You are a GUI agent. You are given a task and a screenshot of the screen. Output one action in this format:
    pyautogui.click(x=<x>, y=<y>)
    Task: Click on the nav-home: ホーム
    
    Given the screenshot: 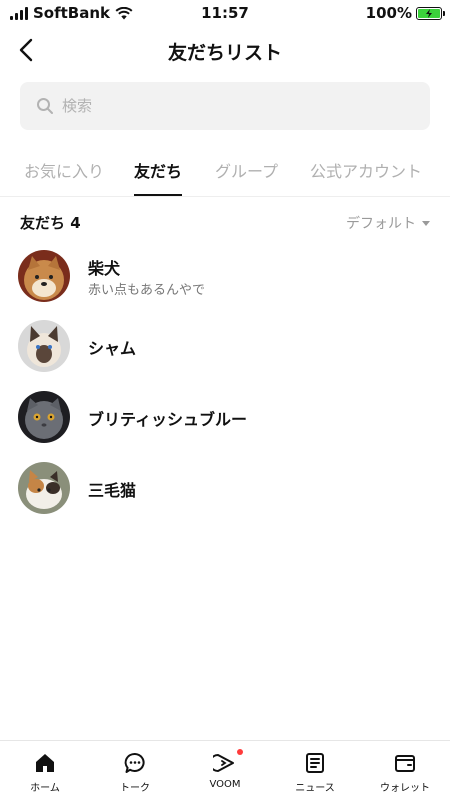 What is the action you would take?
    pyautogui.click(x=45, y=771)
    